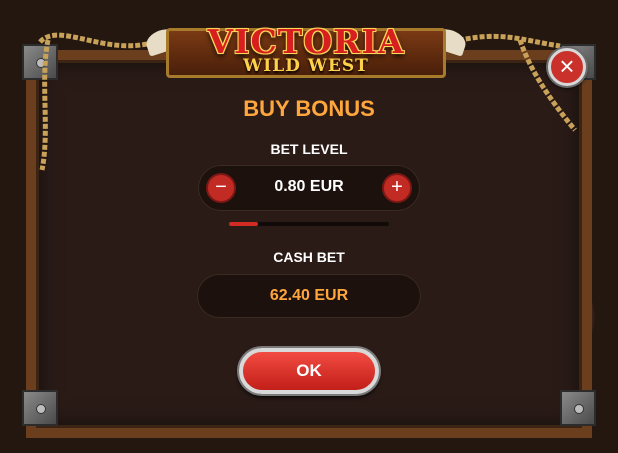  I want to click on game-logo: VICTORIA WILD WEST, so click(306, 42).